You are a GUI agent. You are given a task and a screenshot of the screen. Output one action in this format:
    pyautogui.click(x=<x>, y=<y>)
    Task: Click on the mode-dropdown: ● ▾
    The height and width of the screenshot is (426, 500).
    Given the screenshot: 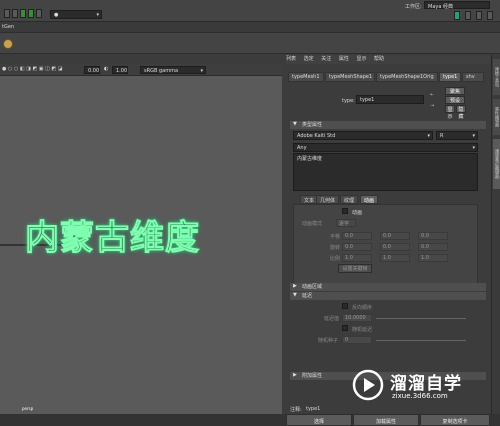 What is the action you would take?
    pyautogui.click(x=76, y=14)
    